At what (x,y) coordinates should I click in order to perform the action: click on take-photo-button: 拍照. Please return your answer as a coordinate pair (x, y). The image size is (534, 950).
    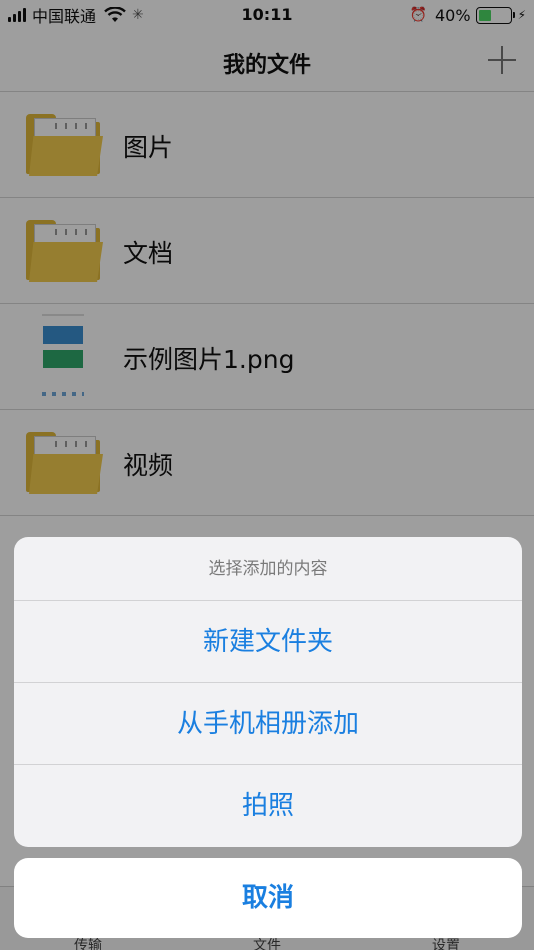
    Looking at the image, I should click on (268, 806).